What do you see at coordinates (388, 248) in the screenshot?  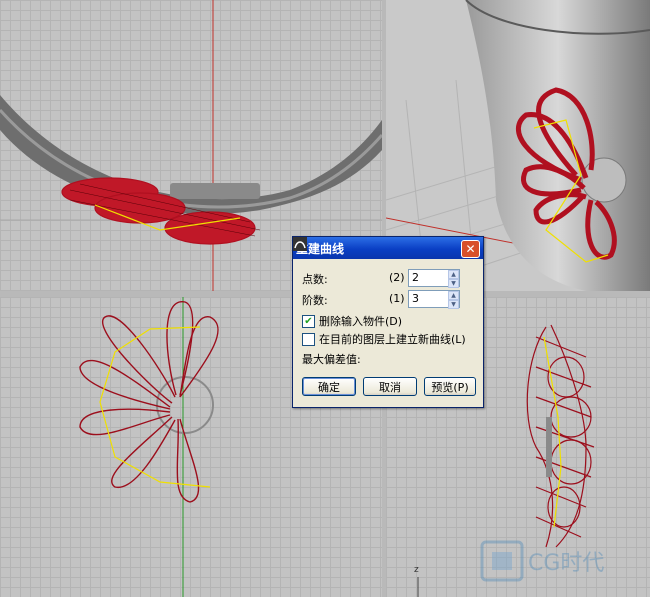 I see `dialog-titlebar: 重建曲线` at bounding box center [388, 248].